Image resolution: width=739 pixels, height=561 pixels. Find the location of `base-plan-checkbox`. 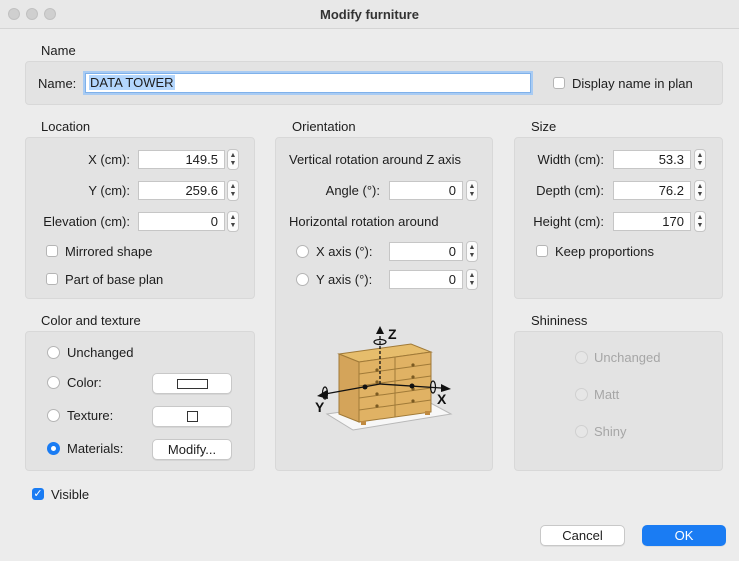

base-plan-checkbox is located at coordinates (52, 279).